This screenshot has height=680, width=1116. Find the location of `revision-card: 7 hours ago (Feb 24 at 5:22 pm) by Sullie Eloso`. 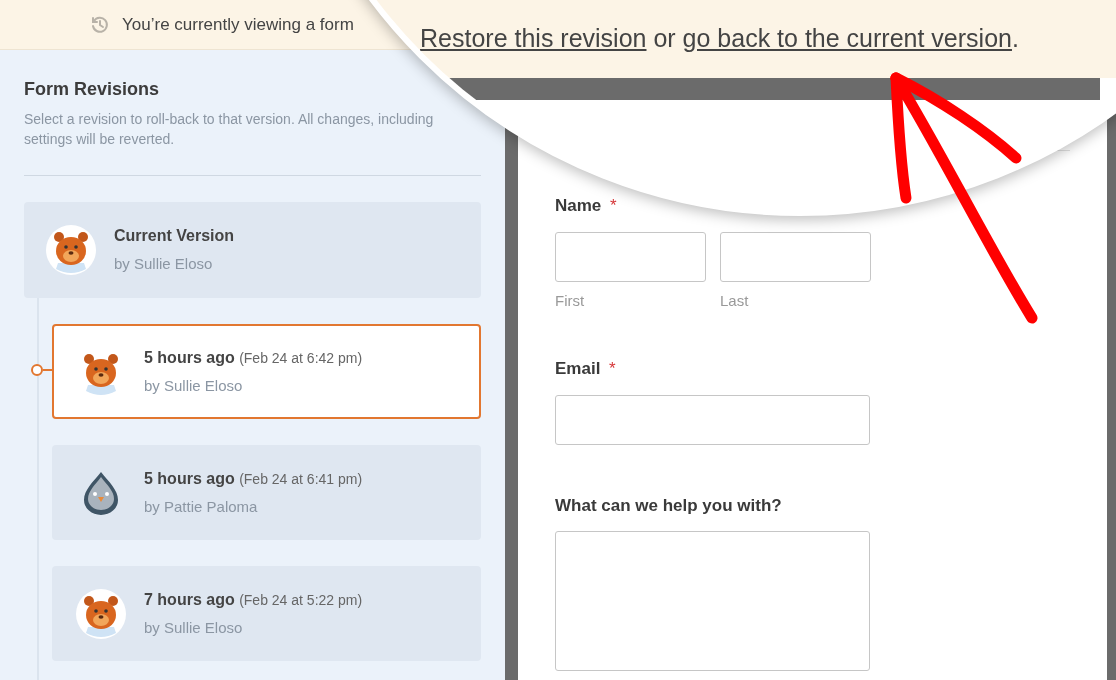

revision-card: 7 hours ago (Feb 24 at 5:22 pm) by Sullie Eloso is located at coordinates (266, 613).